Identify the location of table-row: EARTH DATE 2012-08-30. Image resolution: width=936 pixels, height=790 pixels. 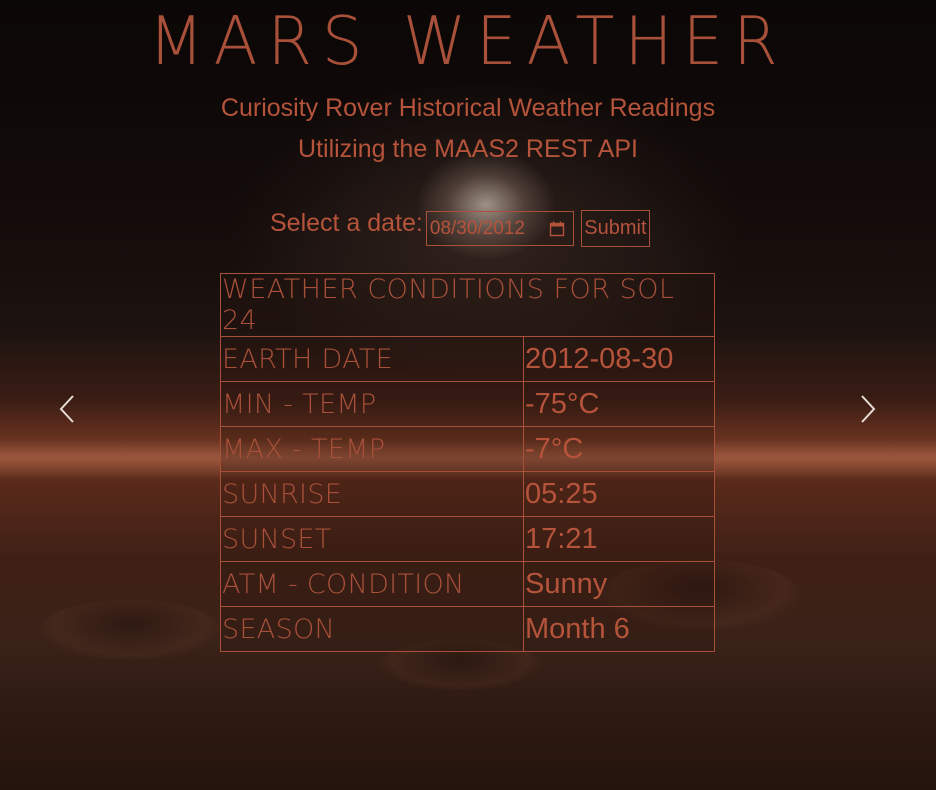
(467, 359).